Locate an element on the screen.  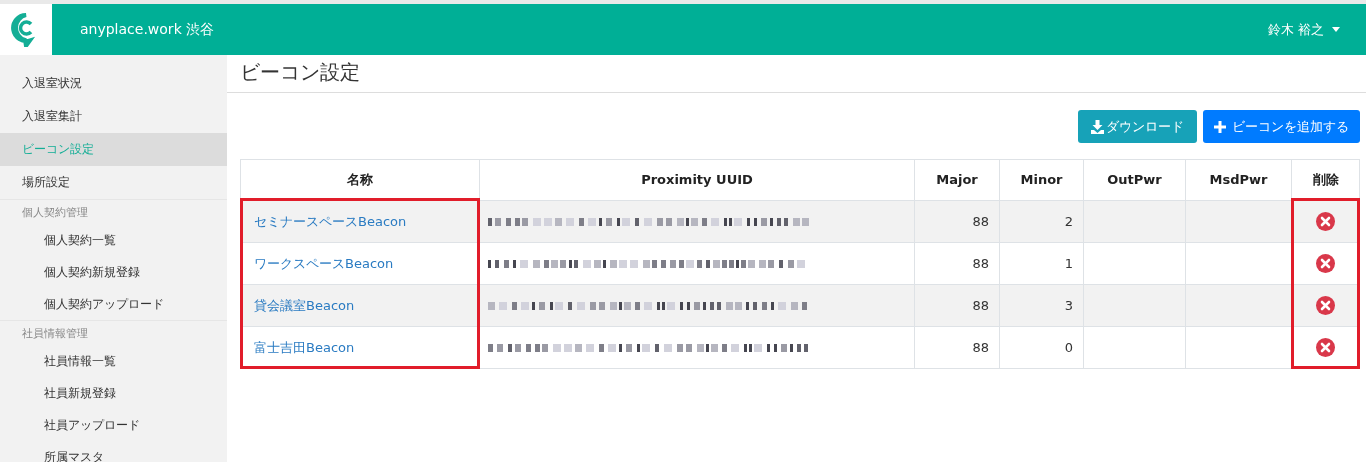
sidebar-item: 場所設定 is located at coordinates (113, 182).